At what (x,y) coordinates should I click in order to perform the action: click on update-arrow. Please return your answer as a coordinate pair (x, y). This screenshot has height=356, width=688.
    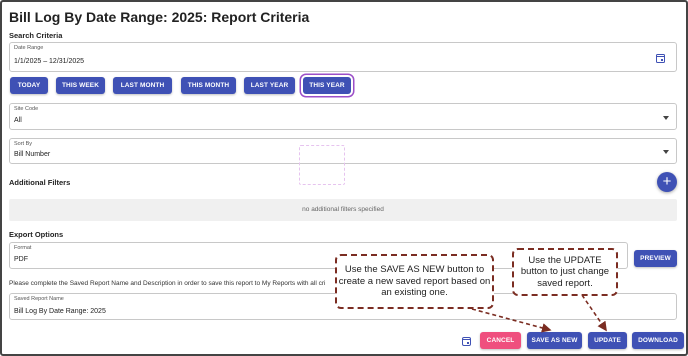
    Looking at the image, I should click on (594, 313).